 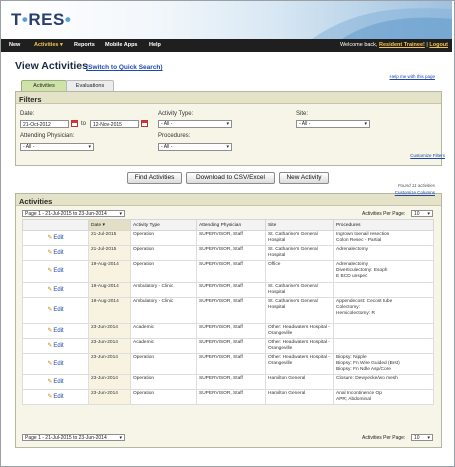 What do you see at coordinates (384, 214) in the screenshot?
I see `per-page-label: Activities Per Page:` at bounding box center [384, 214].